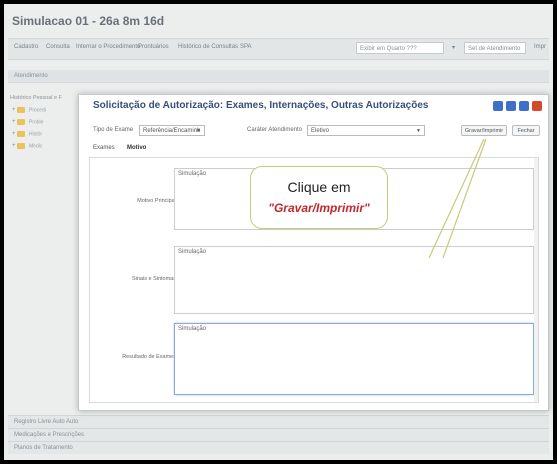 This screenshot has width=557, height=464. Describe the element at coordinates (58, 47) in the screenshot. I see `toolbar-item-consulta: Consulta` at that location.